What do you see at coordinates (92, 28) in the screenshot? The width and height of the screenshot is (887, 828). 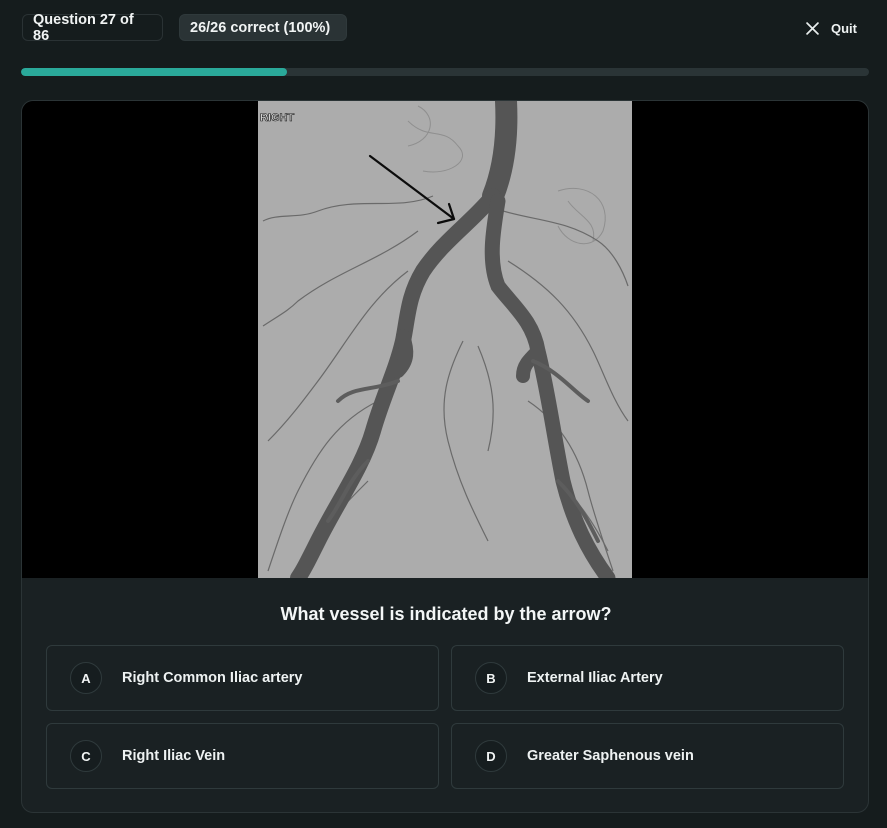 I see `question-counter: Question 27 of 86` at bounding box center [92, 28].